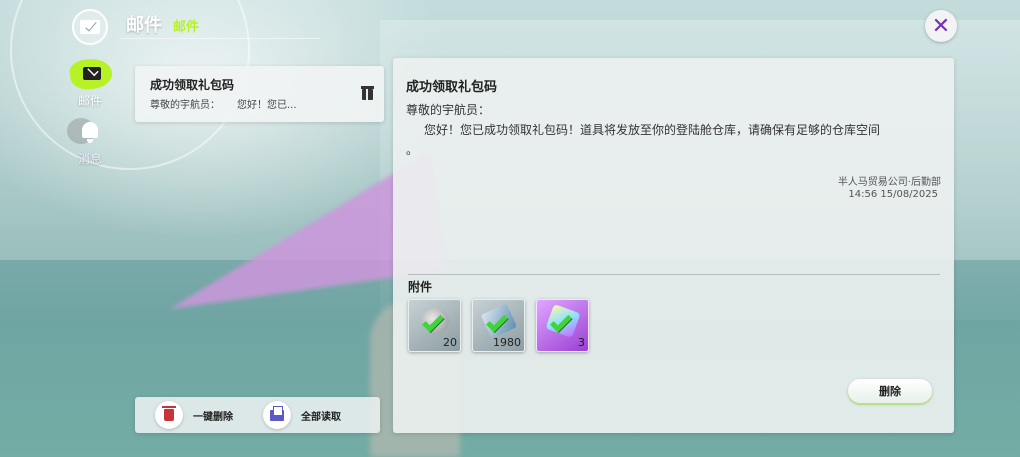 Image resolution: width=1020 pixels, height=457 pixels. Describe the element at coordinates (321, 417) in the screenshot. I see `read-all-label: 全部读取` at that location.